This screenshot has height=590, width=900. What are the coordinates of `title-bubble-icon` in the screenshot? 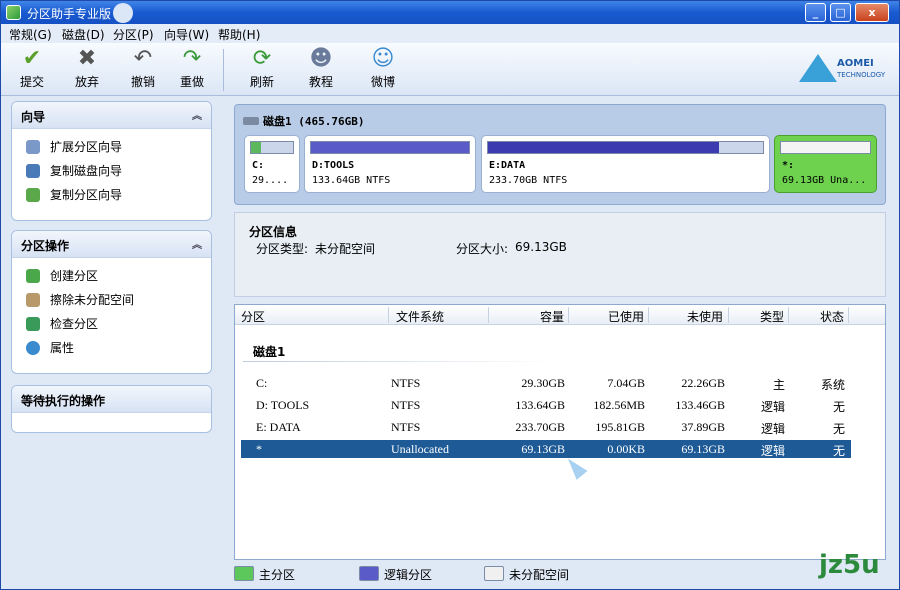 It's located at (123, 13).